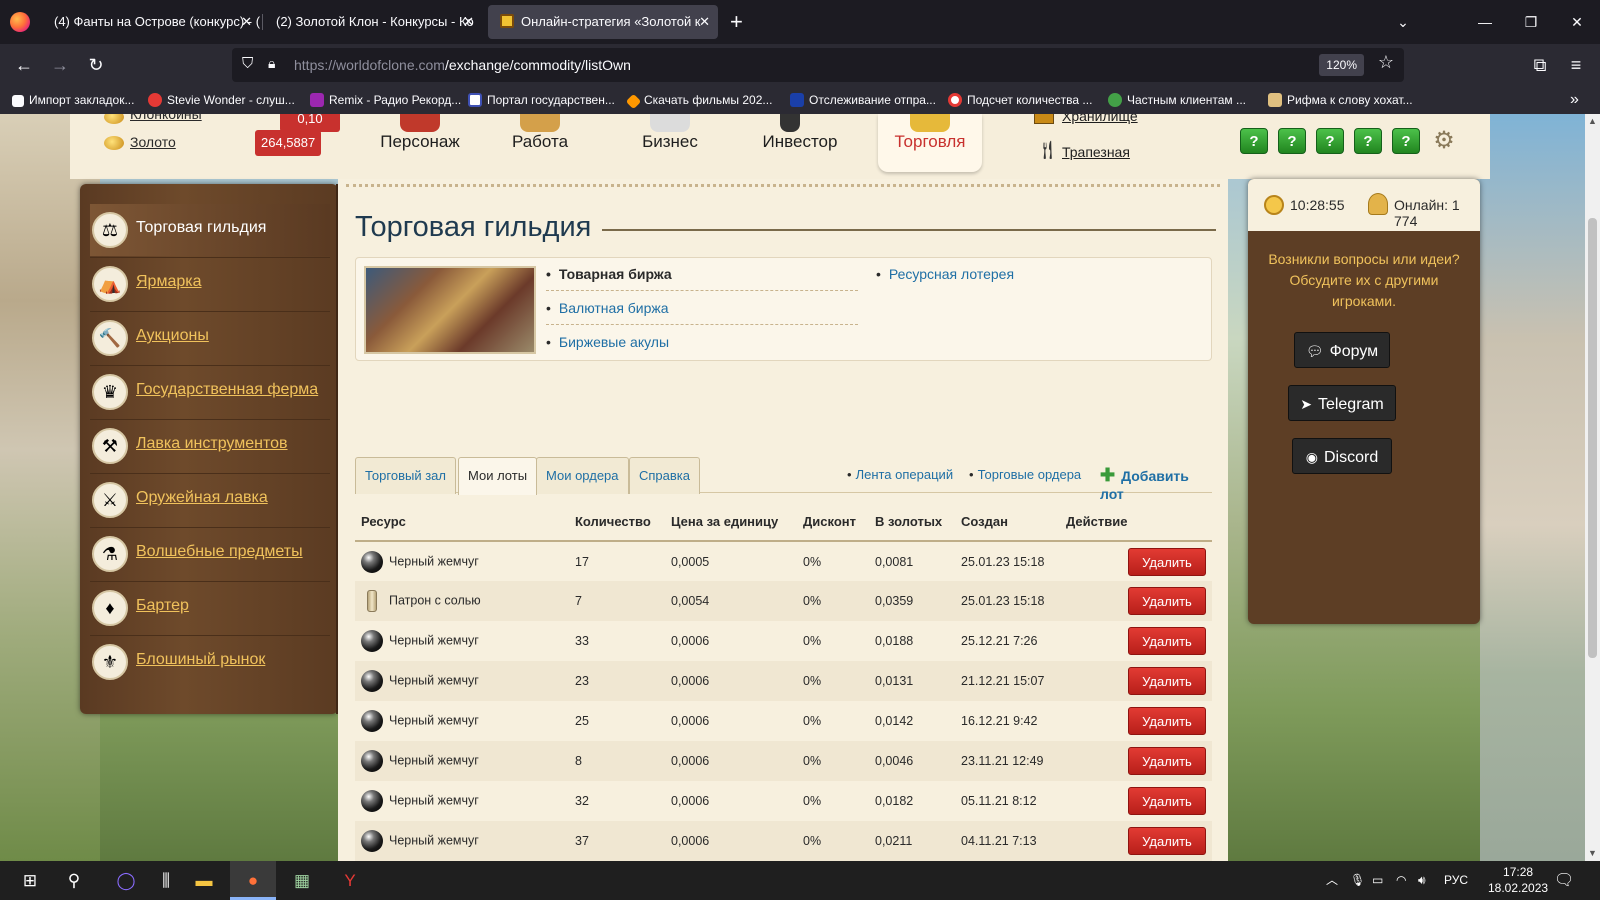 This screenshot has width=1600, height=900. Describe the element at coordinates (166, 880) in the screenshot. I see `task-view-icon: ⫼` at that location.